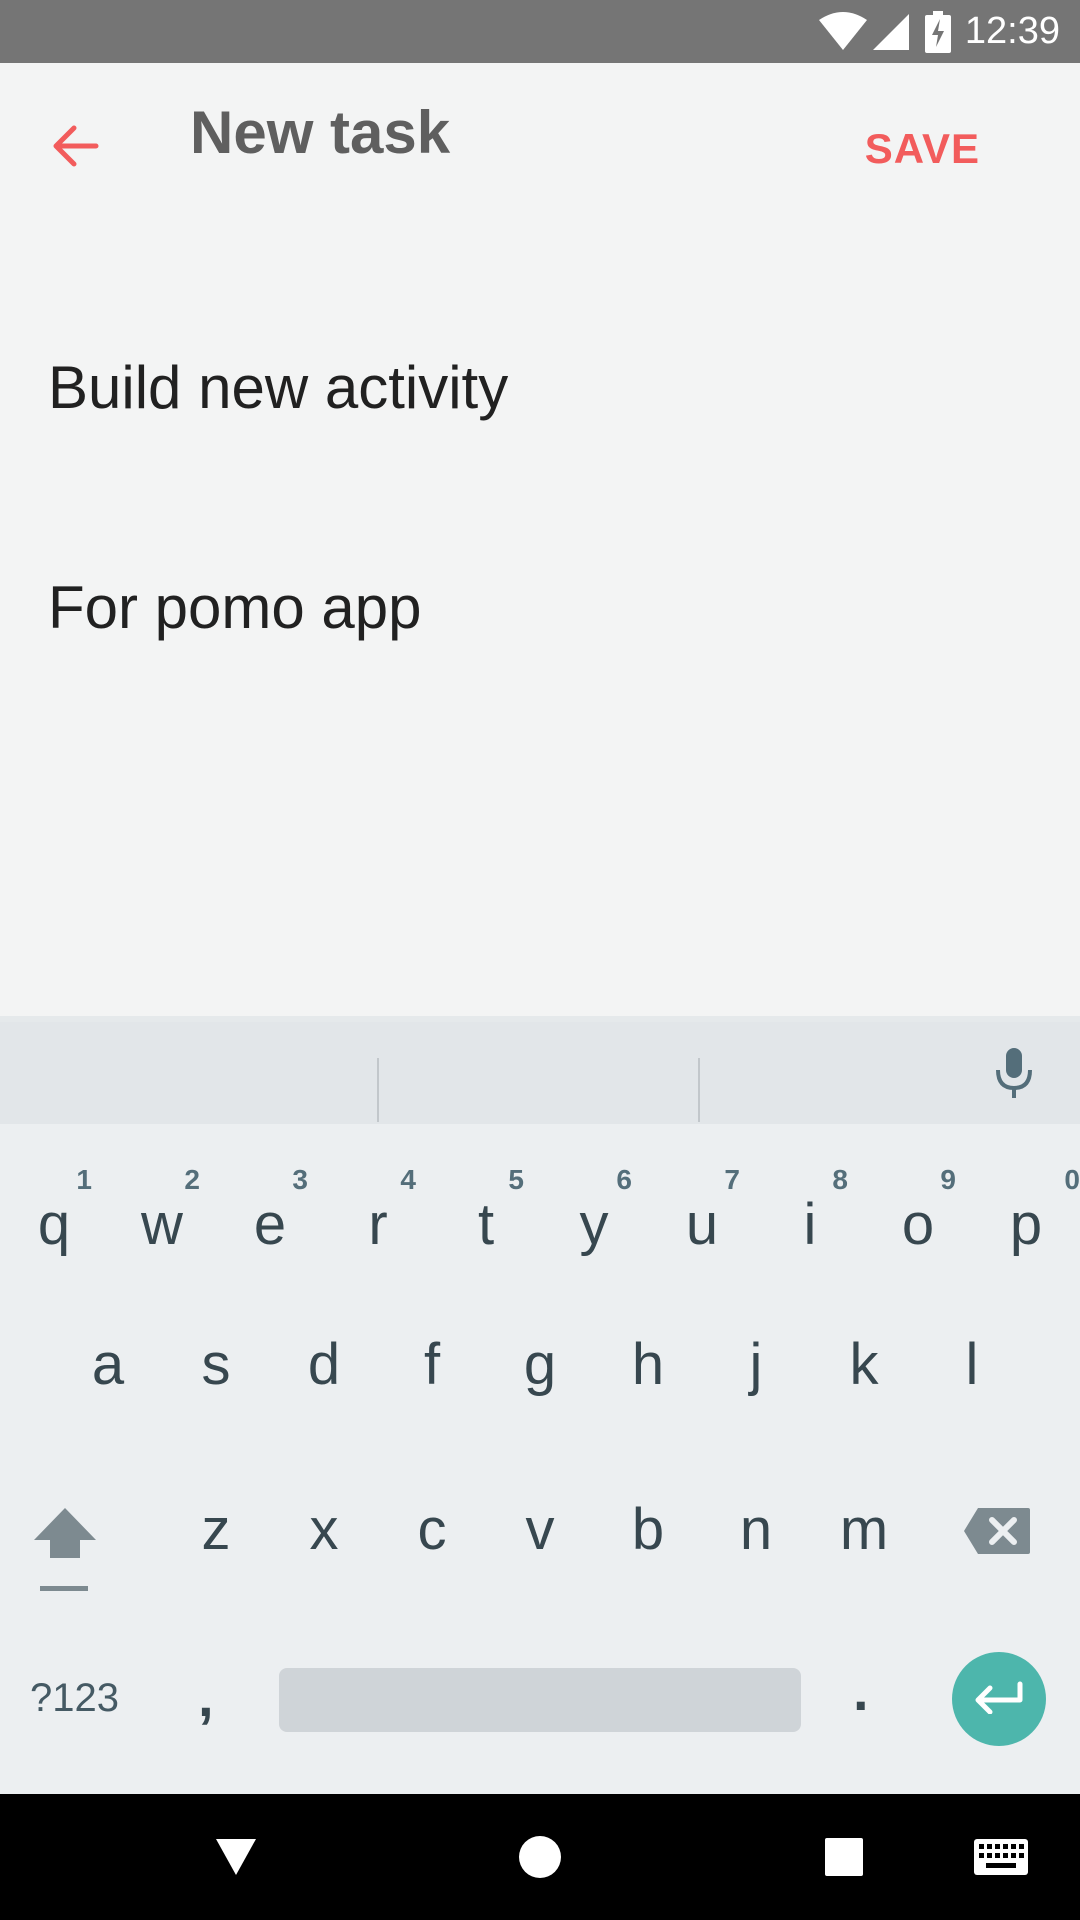  I want to click on key-label: p, so click(1026, 1224).